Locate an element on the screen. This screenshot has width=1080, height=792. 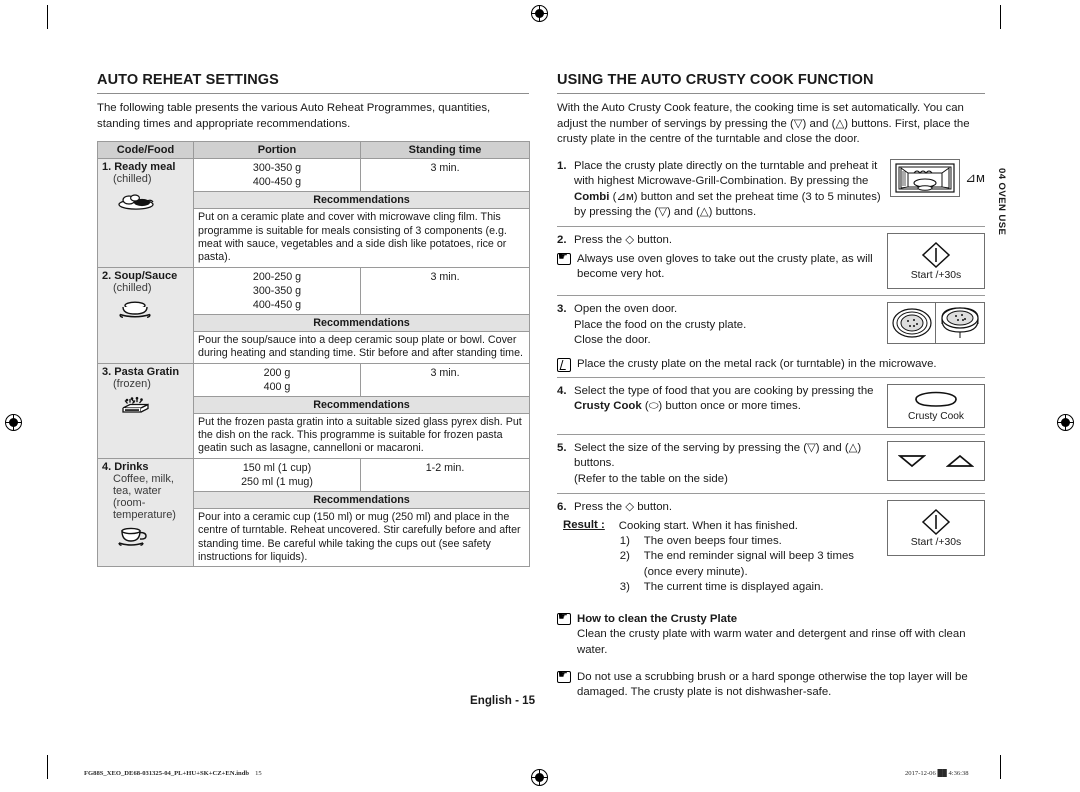
column-header-code-food: Code/Food is located at coordinates (145, 150).